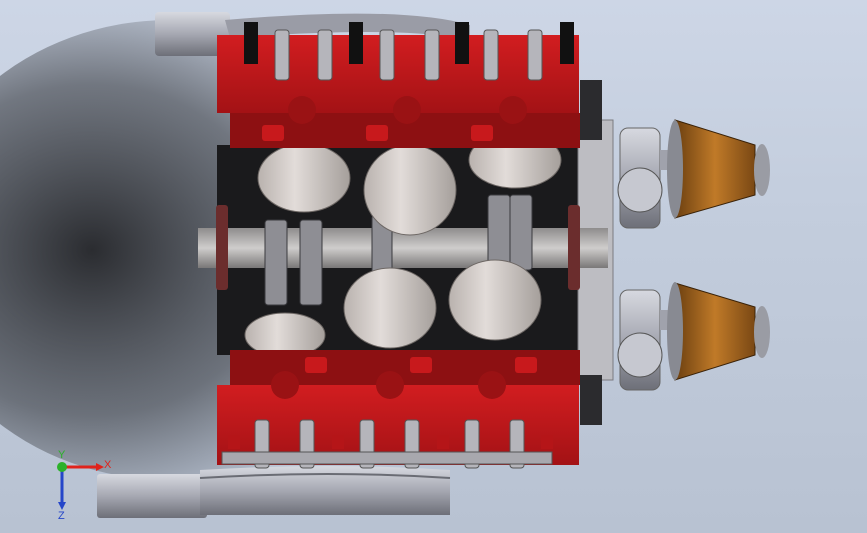 Image resolution: width=867 pixels, height=533 pixels. What do you see at coordinates (398, 85) in the screenshot?
I see `cylinder-head-top` at bounding box center [398, 85].